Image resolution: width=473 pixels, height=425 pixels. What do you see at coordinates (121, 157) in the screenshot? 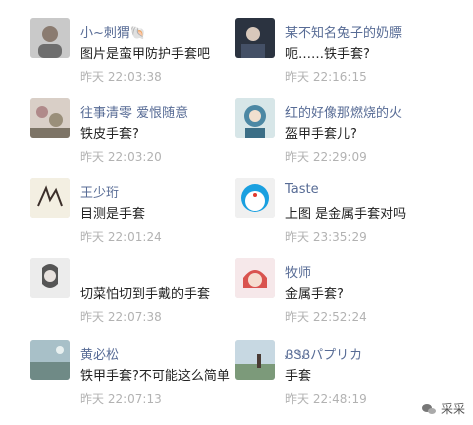
I see `comment-time: 昨天 22:03:20` at bounding box center [121, 157].